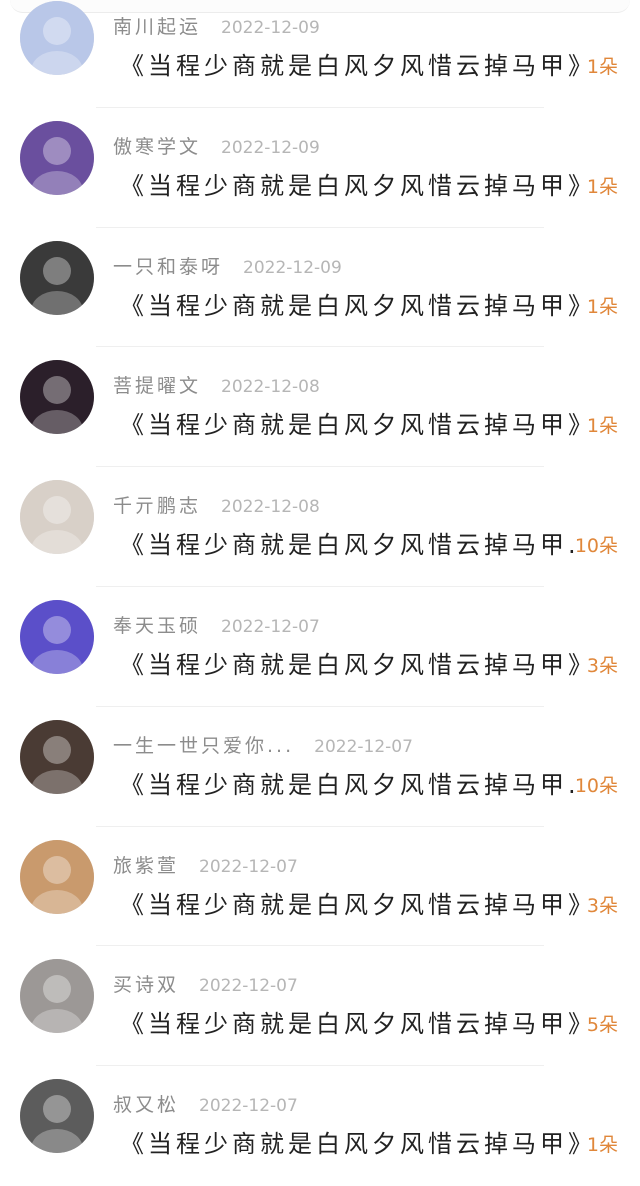 The image size is (640, 1186). I want to click on username: 买诗双, so click(146, 985).